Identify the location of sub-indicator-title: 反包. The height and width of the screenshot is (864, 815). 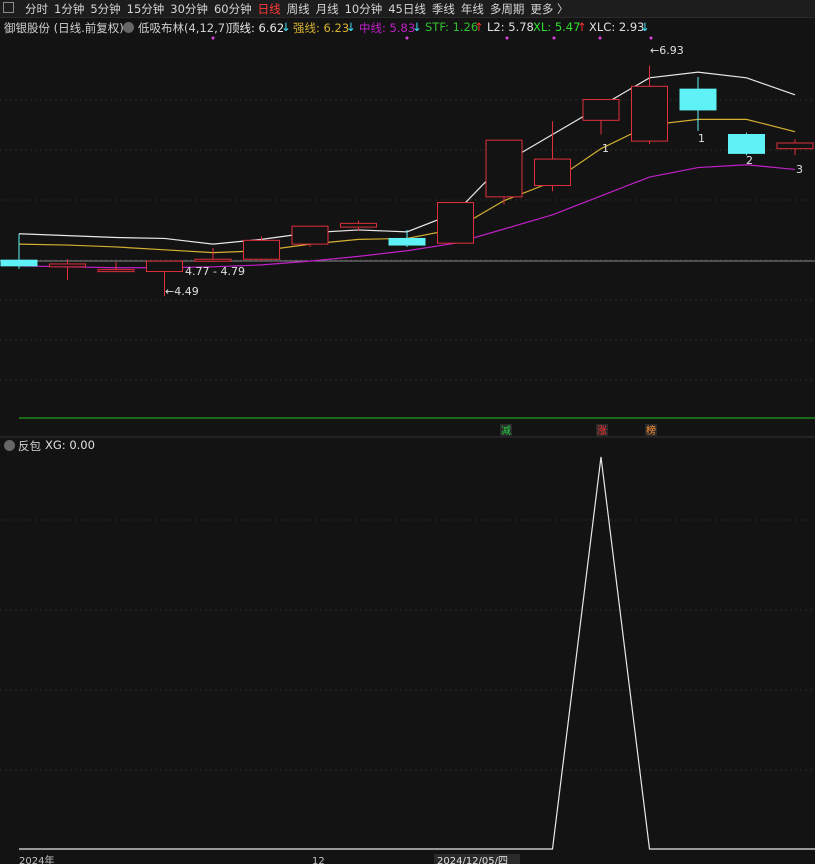
(29, 446).